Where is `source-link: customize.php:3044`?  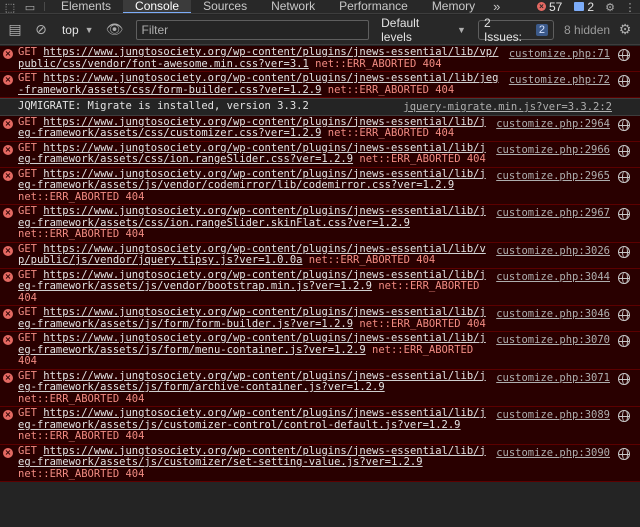 source-link: customize.php:3044 is located at coordinates (553, 277).